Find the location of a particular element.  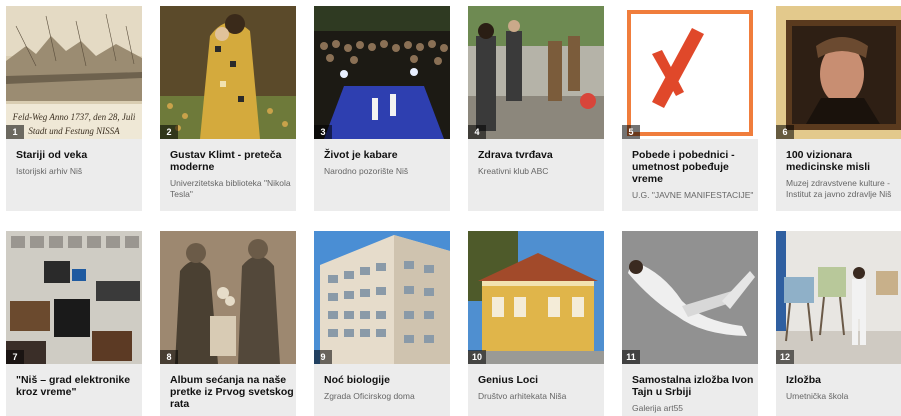

event-image-yellow-house: 10 is located at coordinates (536, 297).